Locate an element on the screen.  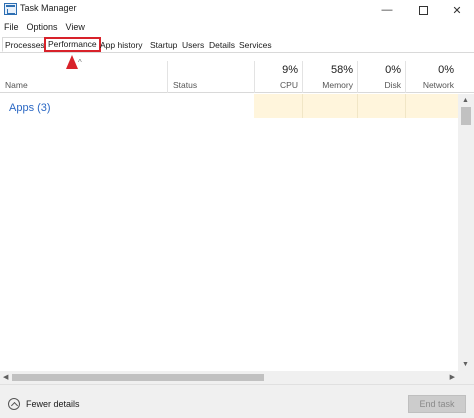
column-cpu-label: CPU is located at coordinates (289, 85).